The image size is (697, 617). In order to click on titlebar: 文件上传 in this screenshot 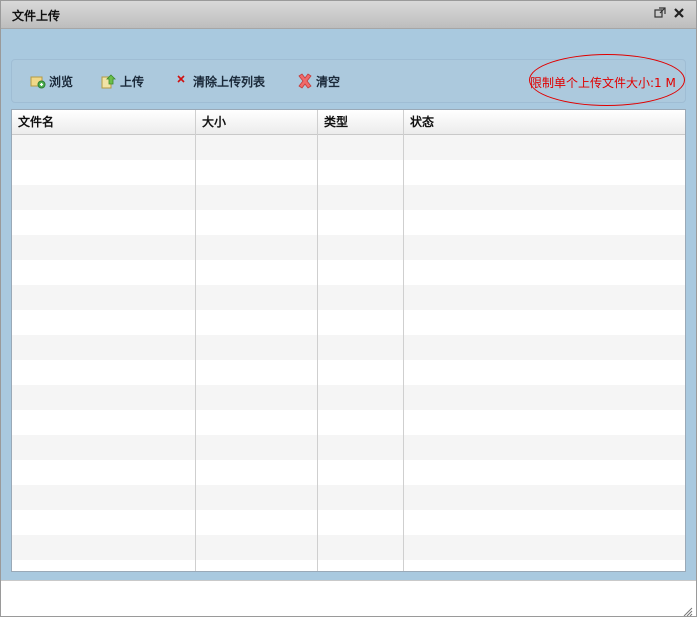, I will do `click(348, 15)`.